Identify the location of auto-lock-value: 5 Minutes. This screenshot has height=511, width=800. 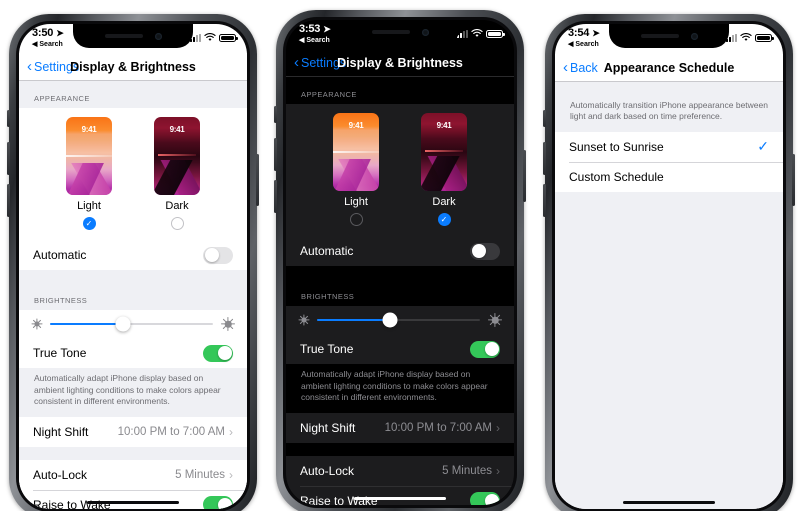
(200, 474).